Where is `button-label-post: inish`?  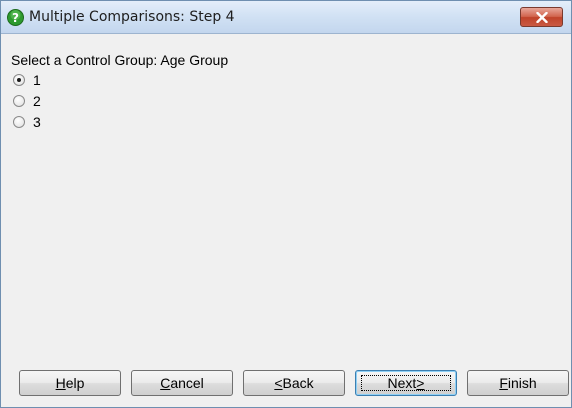
button-label-post: inish is located at coordinates (522, 383).